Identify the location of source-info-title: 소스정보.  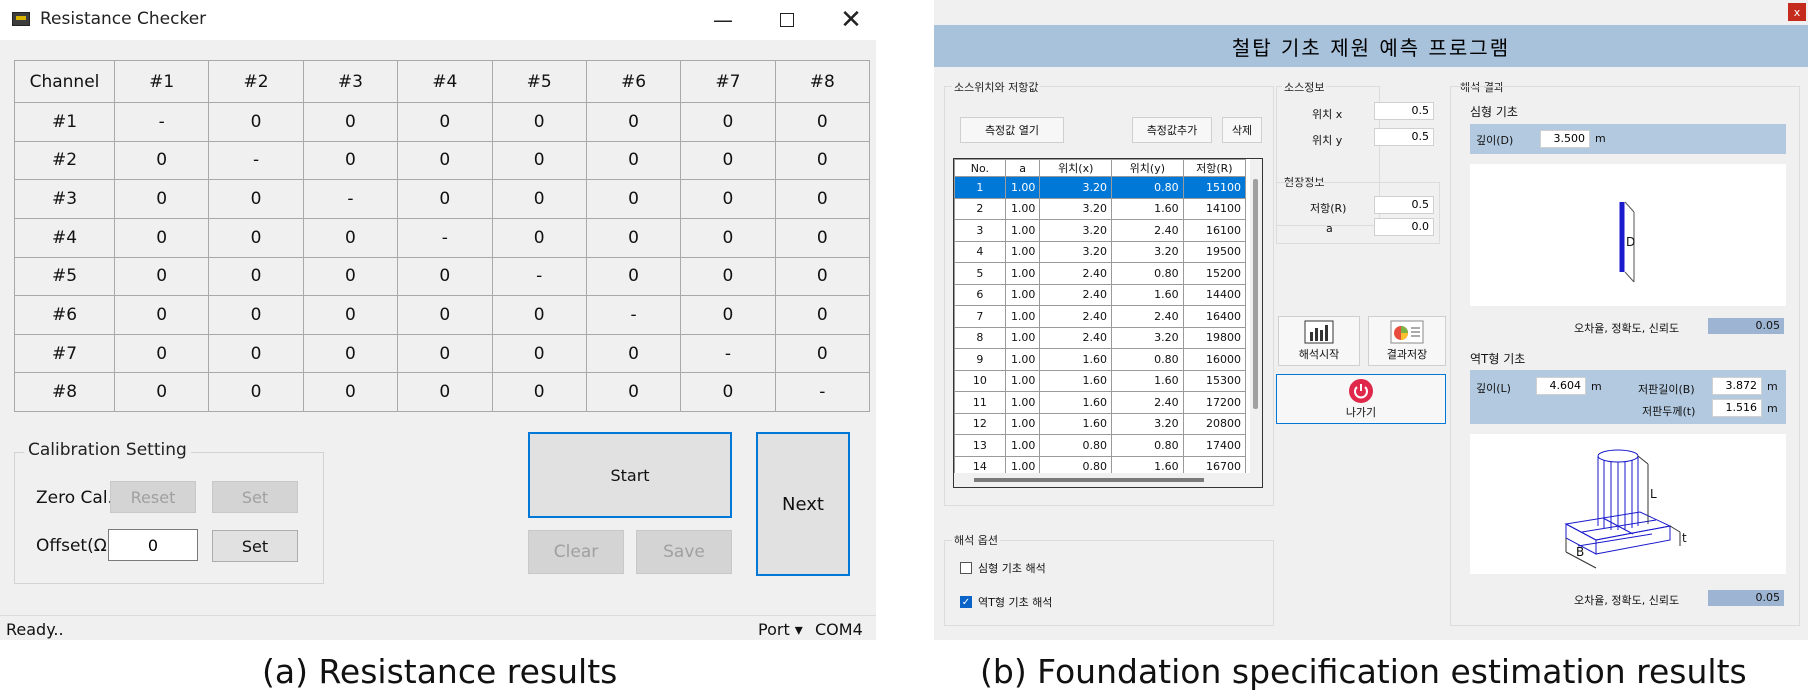
(1304, 87).